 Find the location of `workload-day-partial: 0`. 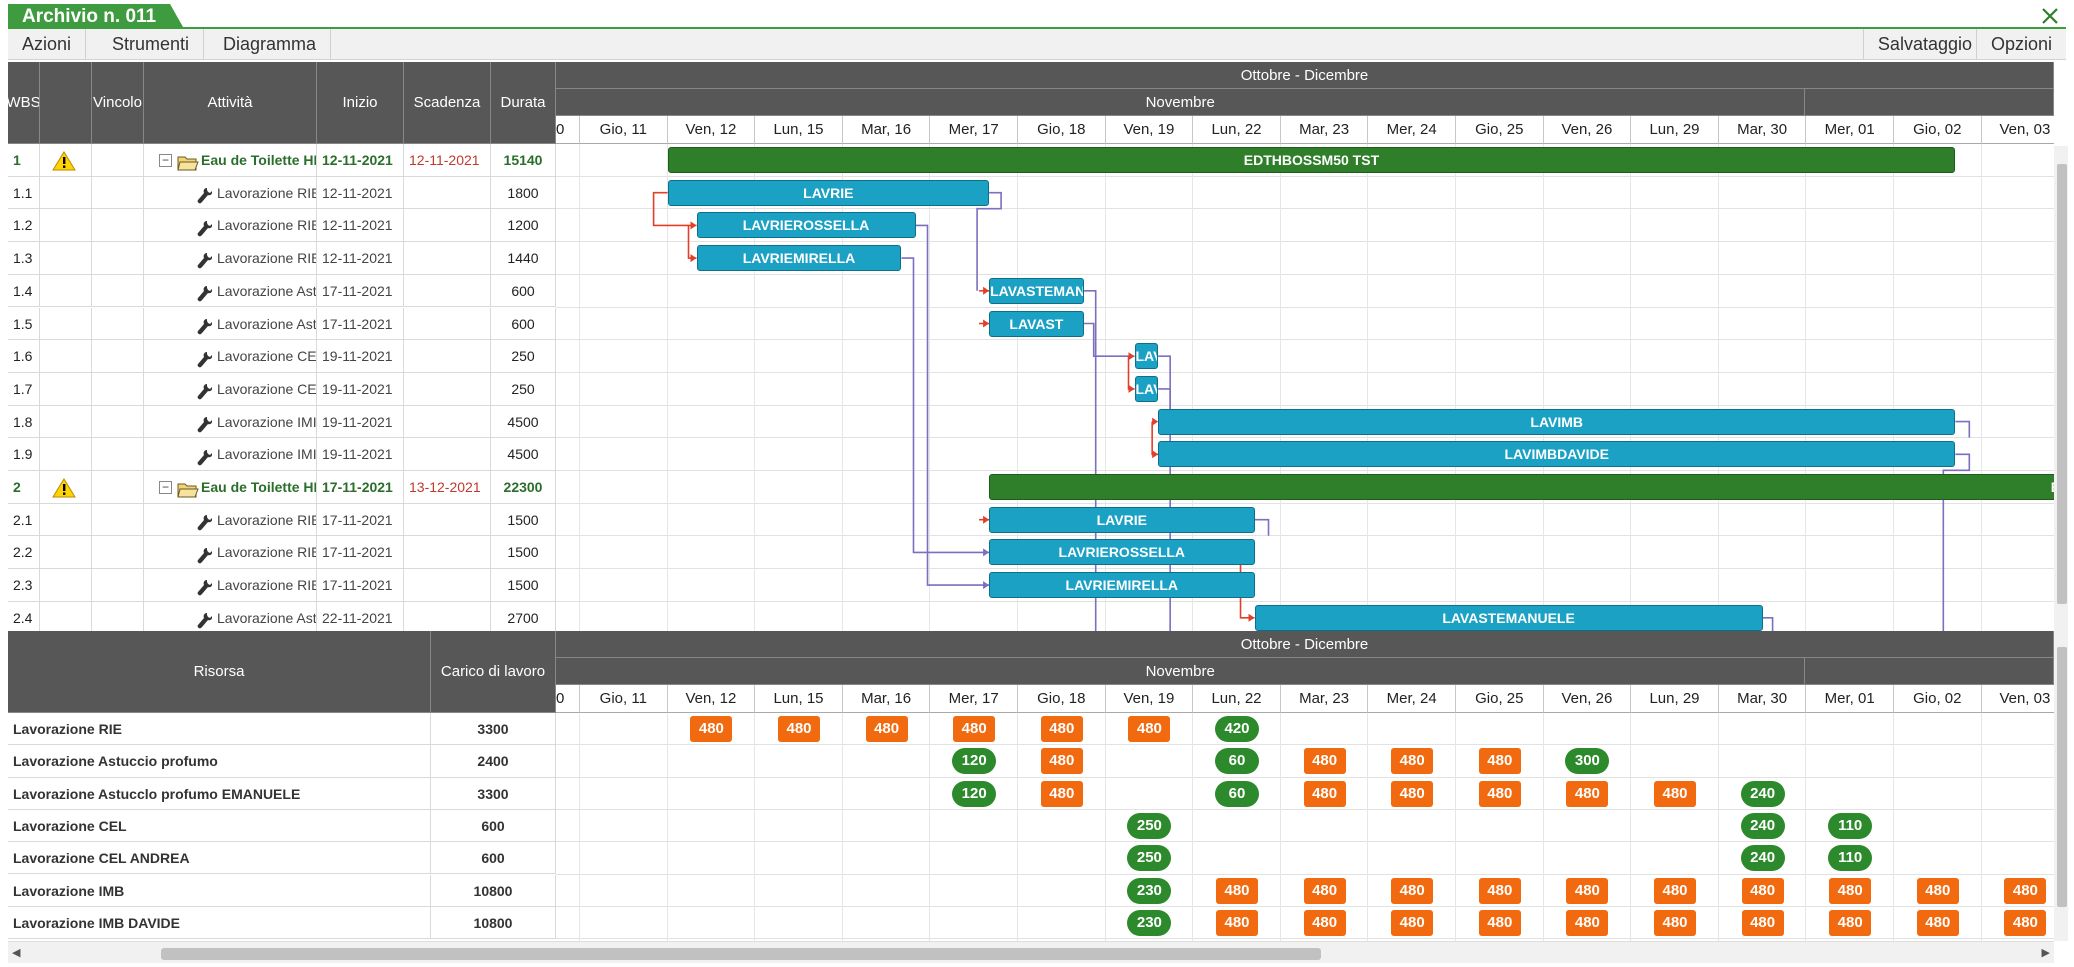

workload-day-partial: 0 is located at coordinates (568, 699).